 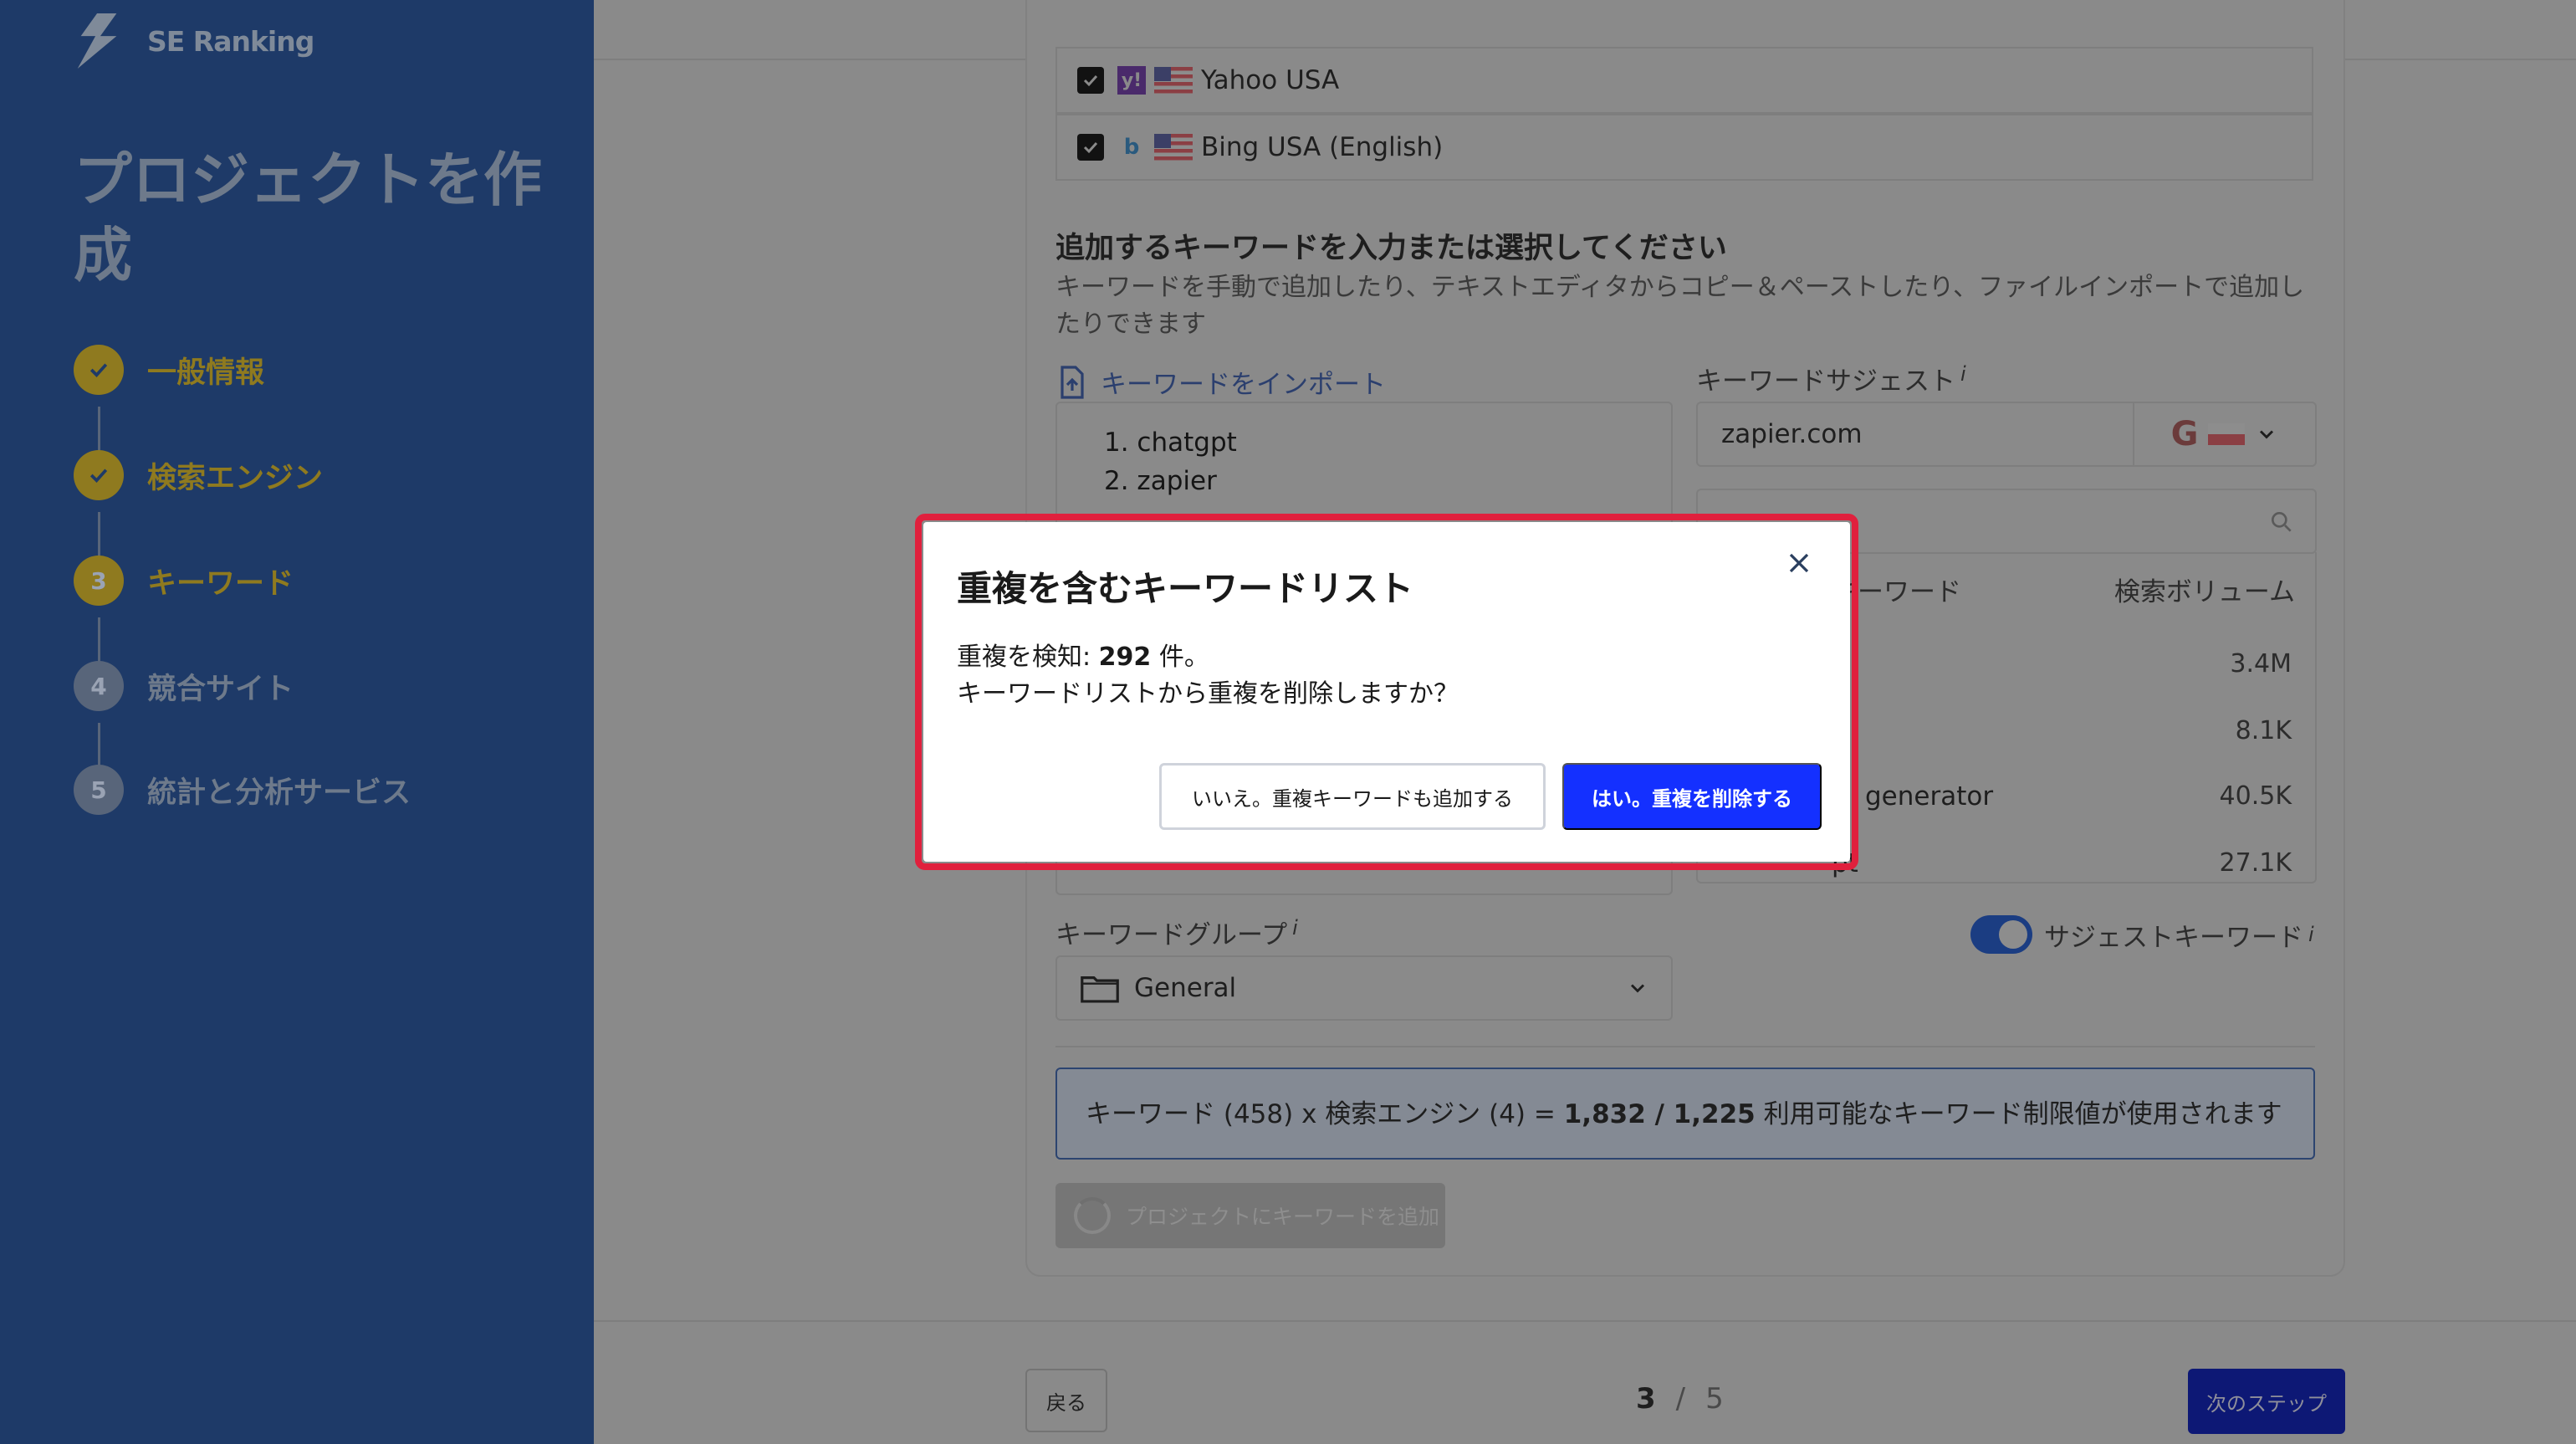 I want to click on bing-icon: b, so click(x=1131, y=147).